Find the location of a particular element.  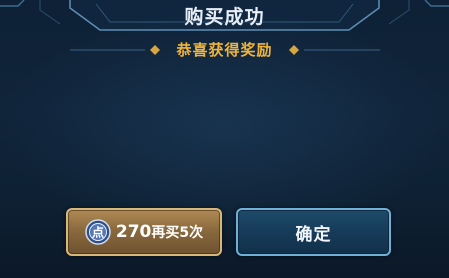

buy-again-button: 点 270 再买5次 is located at coordinates (144, 232).